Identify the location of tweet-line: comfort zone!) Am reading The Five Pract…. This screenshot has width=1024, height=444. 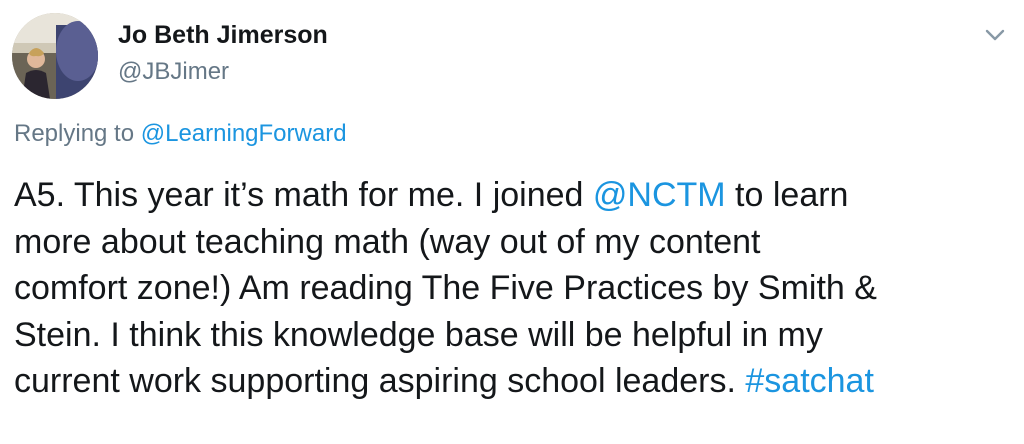
(445, 288).